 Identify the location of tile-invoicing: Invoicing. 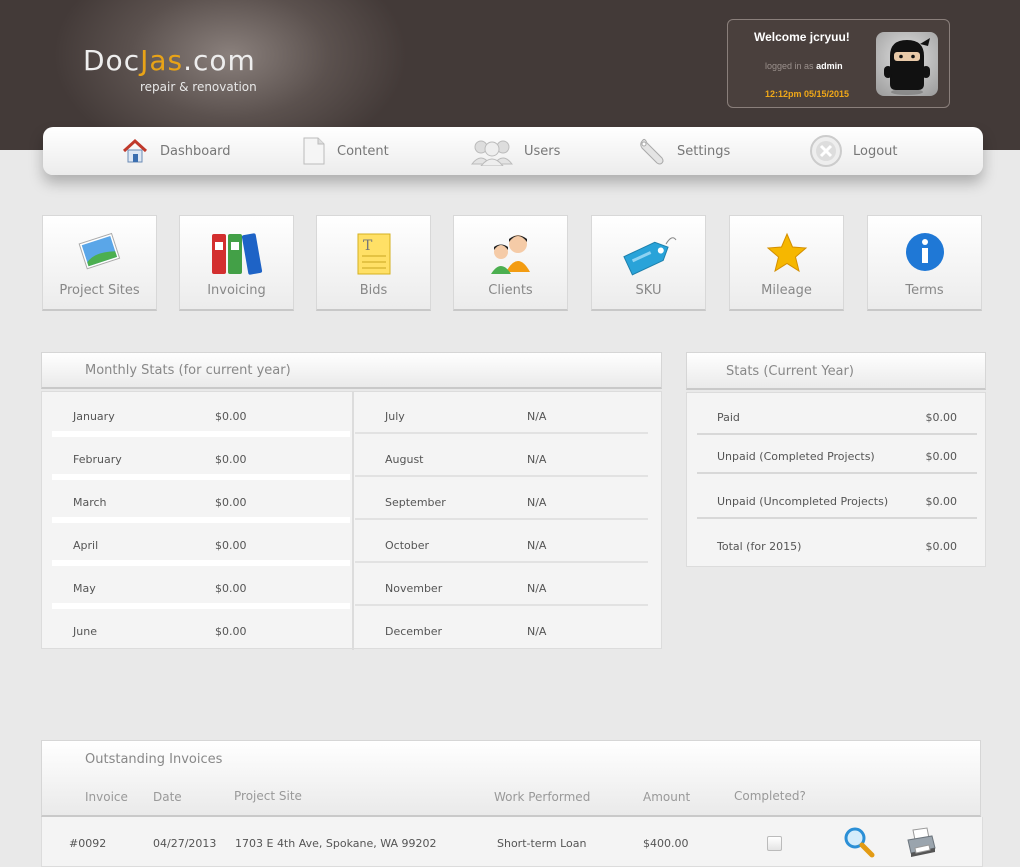
(236, 263).